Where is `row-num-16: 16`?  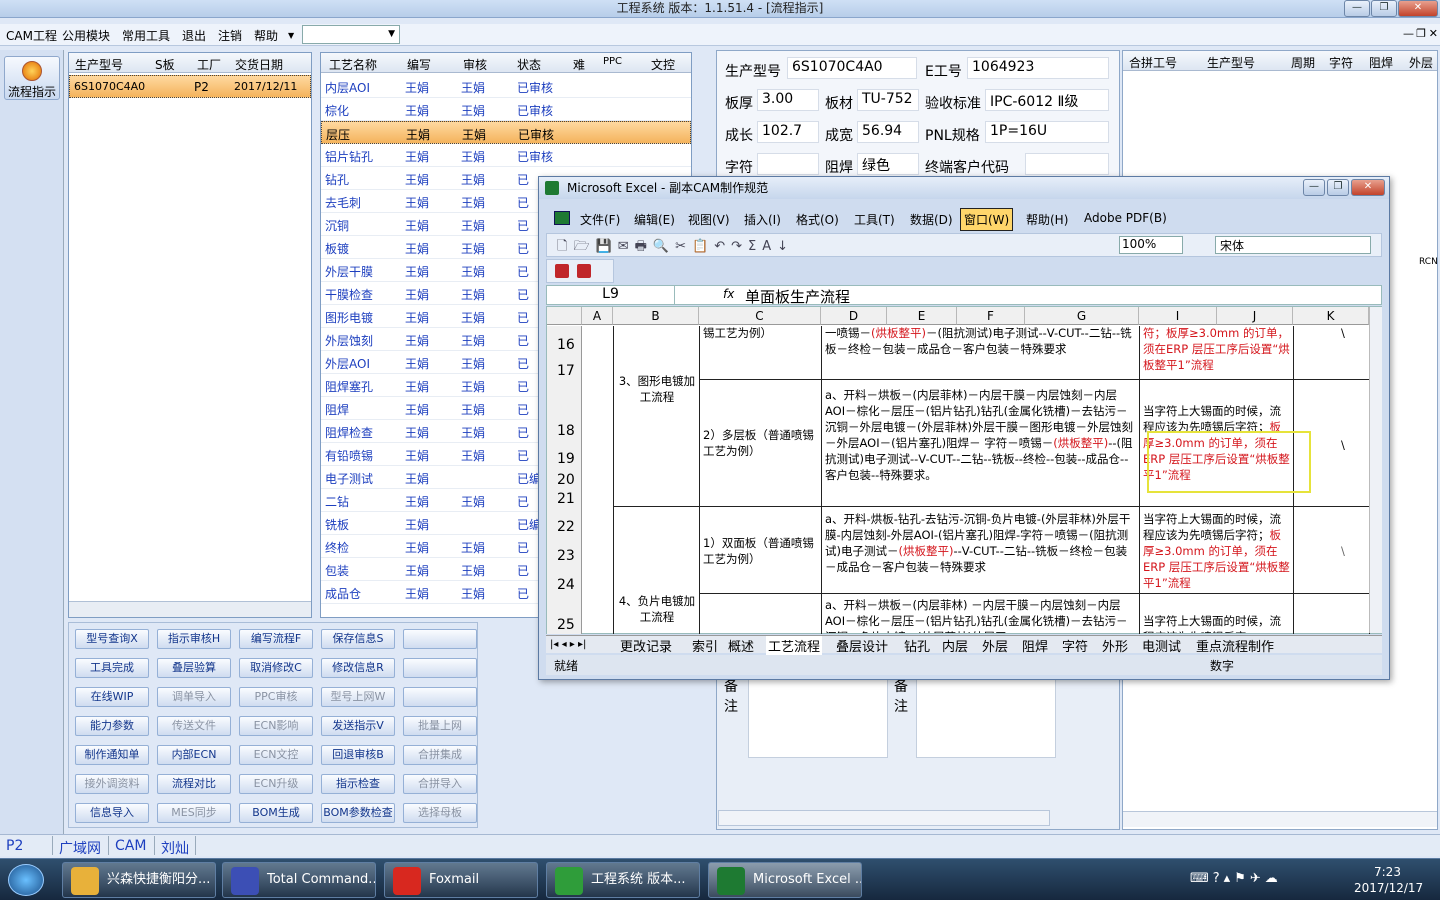
row-num-16: 16 is located at coordinates (566, 345).